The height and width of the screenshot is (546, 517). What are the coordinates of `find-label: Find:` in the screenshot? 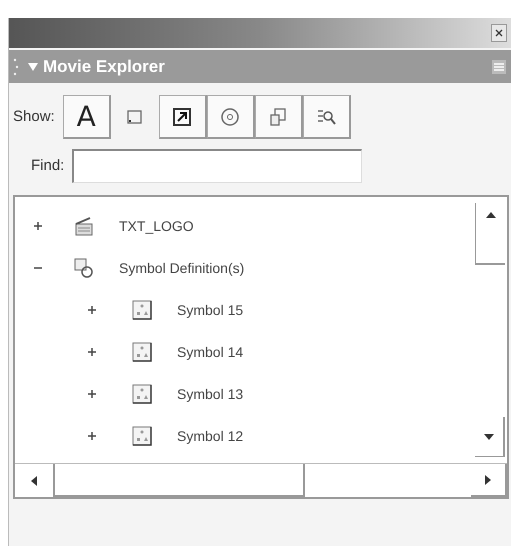 It's located at (47, 166).